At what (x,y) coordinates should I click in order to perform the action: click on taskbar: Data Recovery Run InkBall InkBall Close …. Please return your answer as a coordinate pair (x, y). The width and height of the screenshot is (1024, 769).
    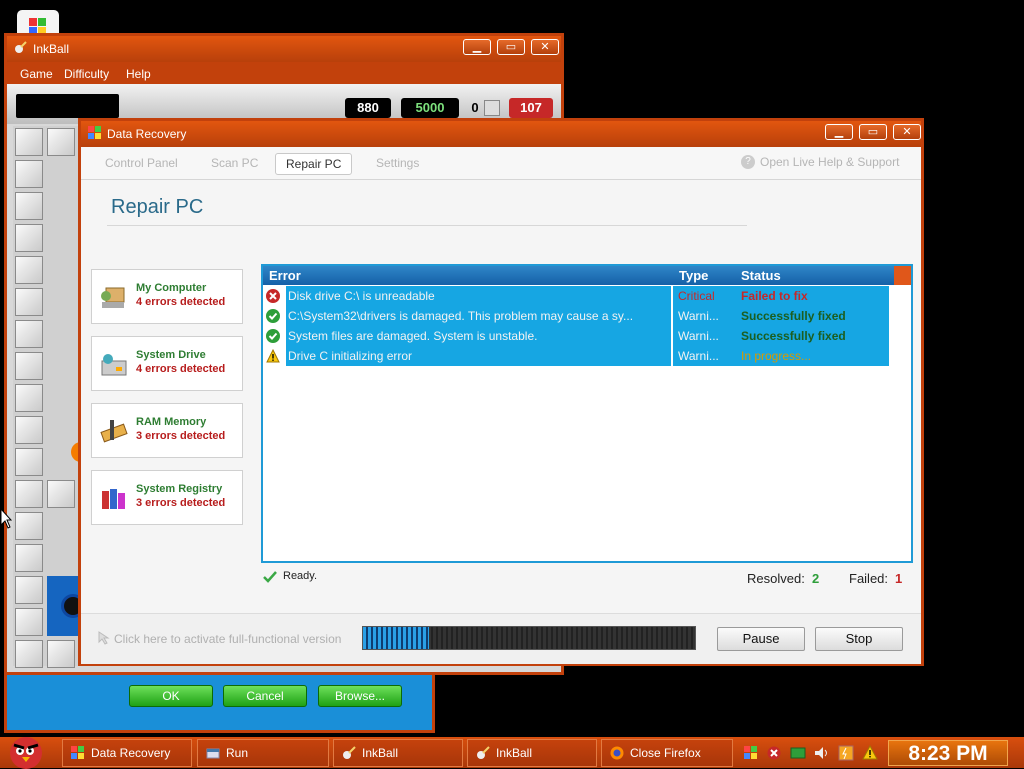
    Looking at the image, I should click on (512, 753).